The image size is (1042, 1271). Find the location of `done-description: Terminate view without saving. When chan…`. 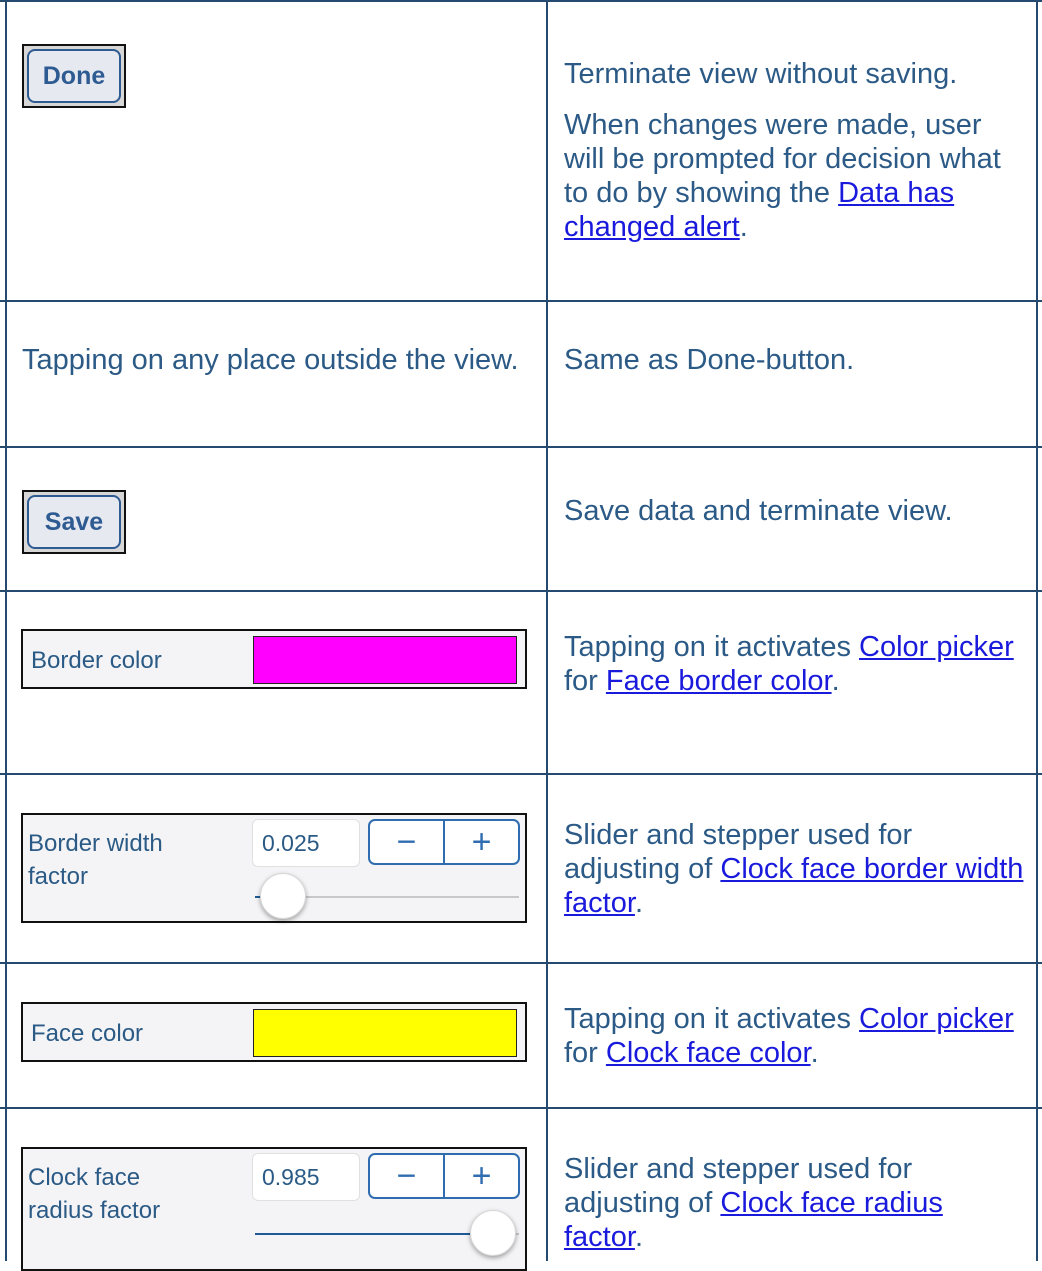

done-description: Terminate view without saving. When chan… is located at coordinates (794, 159).